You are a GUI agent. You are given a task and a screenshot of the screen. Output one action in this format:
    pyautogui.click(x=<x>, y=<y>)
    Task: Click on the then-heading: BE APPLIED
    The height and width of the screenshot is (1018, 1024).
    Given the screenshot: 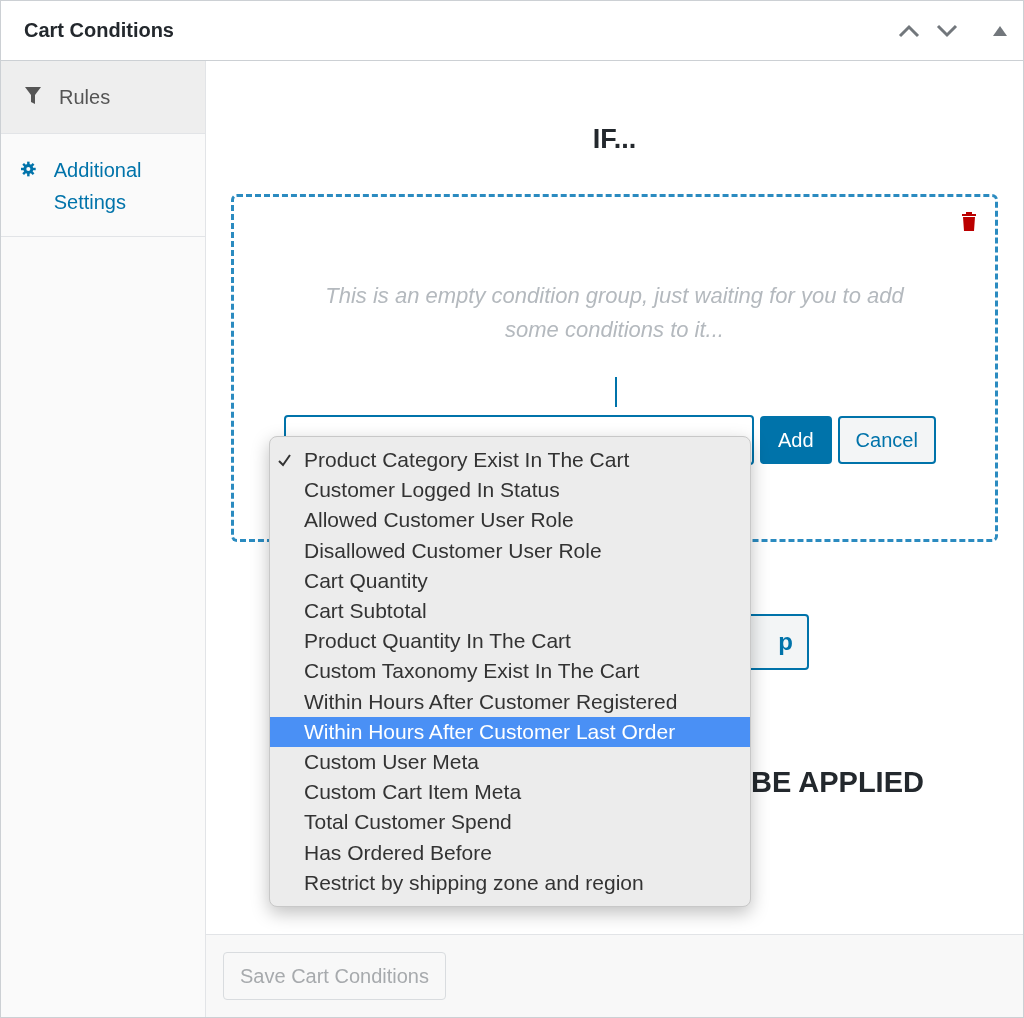 What is the action you would take?
    pyautogui.click(x=837, y=782)
    